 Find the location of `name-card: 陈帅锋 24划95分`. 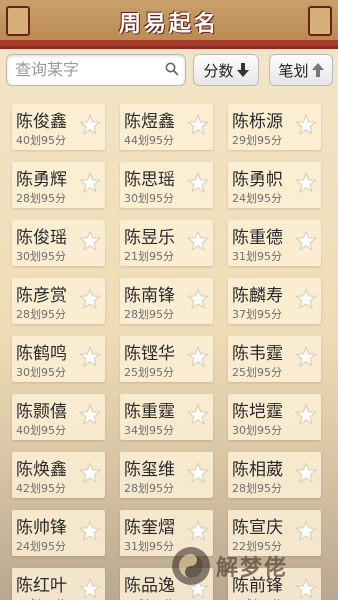

name-card: 陈帅锋 24划95分 is located at coordinates (58, 533).